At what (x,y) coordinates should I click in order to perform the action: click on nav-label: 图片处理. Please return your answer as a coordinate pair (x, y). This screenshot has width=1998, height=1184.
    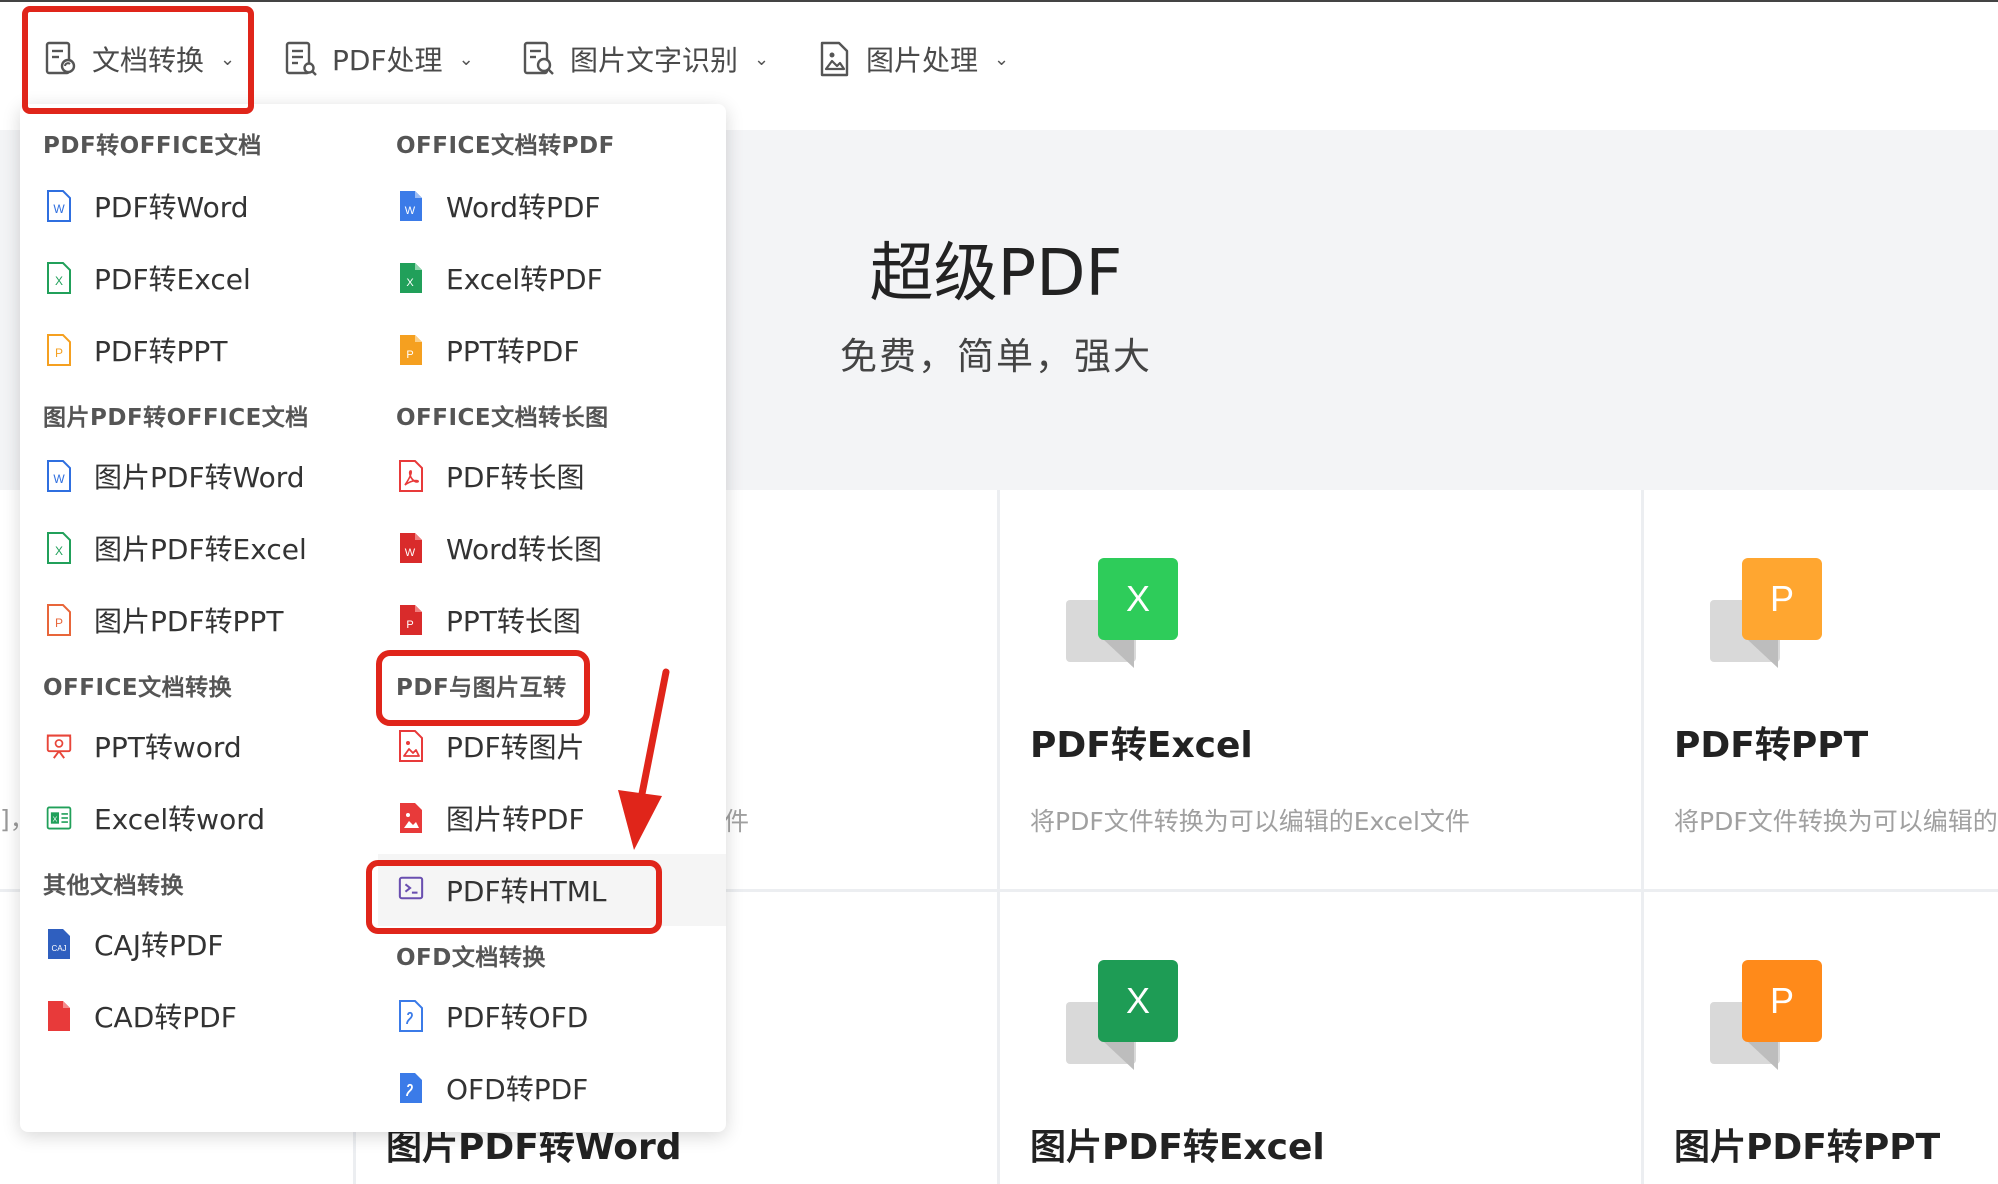
    Looking at the image, I should click on (922, 60).